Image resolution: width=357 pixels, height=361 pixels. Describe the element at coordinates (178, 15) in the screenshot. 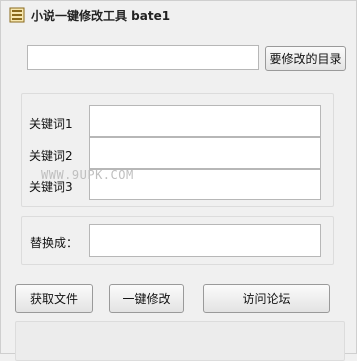

I see `title-bar: 小说一键修改工具 bate1` at that location.